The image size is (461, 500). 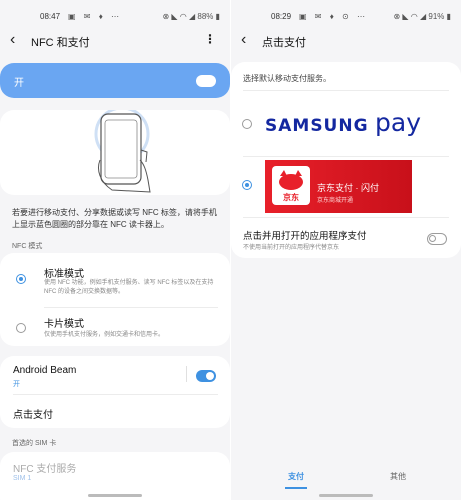 I want to click on samsung-pay-option: SAMSUNG pay, so click(x=346, y=123).